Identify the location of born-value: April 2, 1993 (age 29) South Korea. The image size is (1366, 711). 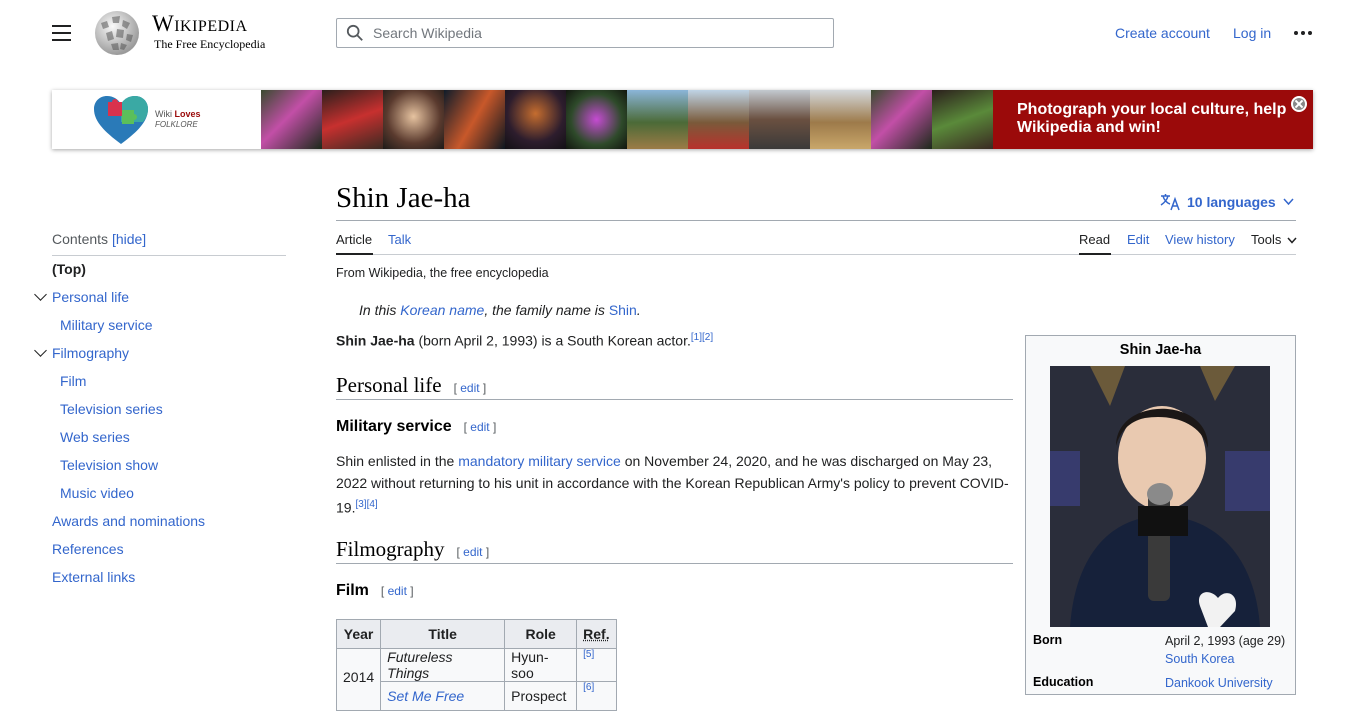
(1225, 650).